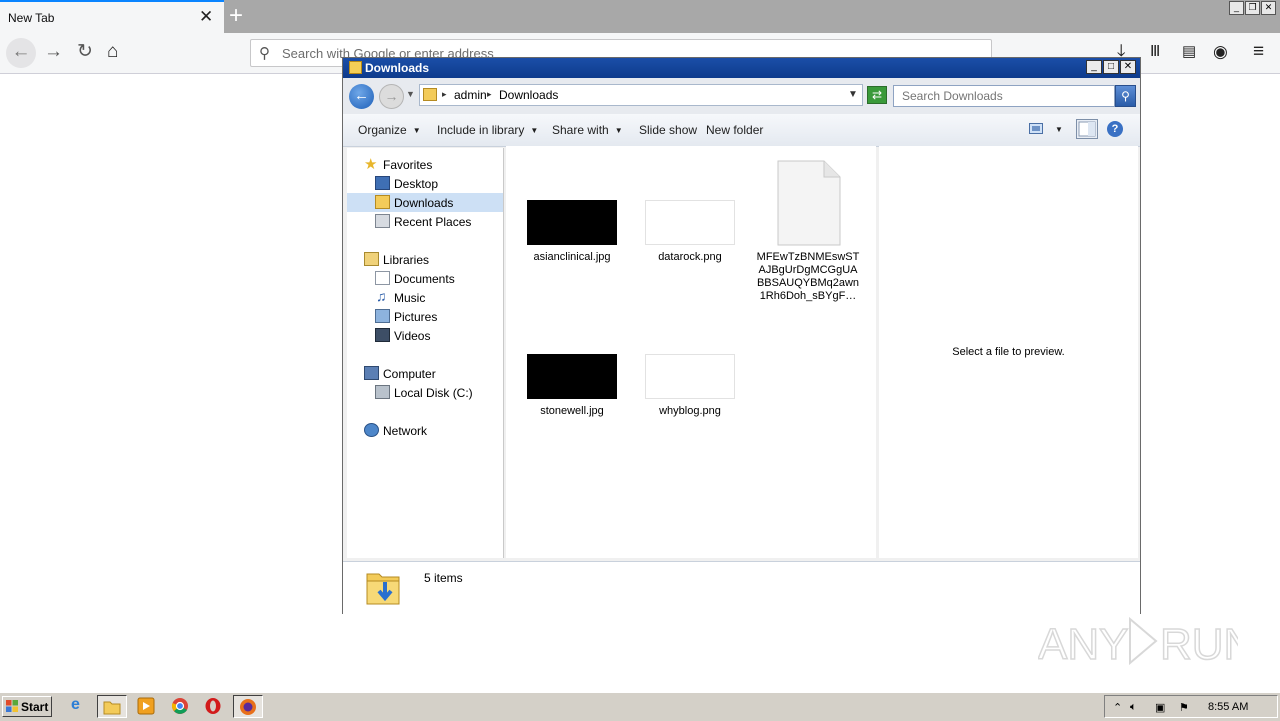 This screenshot has width=1280, height=721. I want to click on menu-icon: ≡, so click(1258, 52).